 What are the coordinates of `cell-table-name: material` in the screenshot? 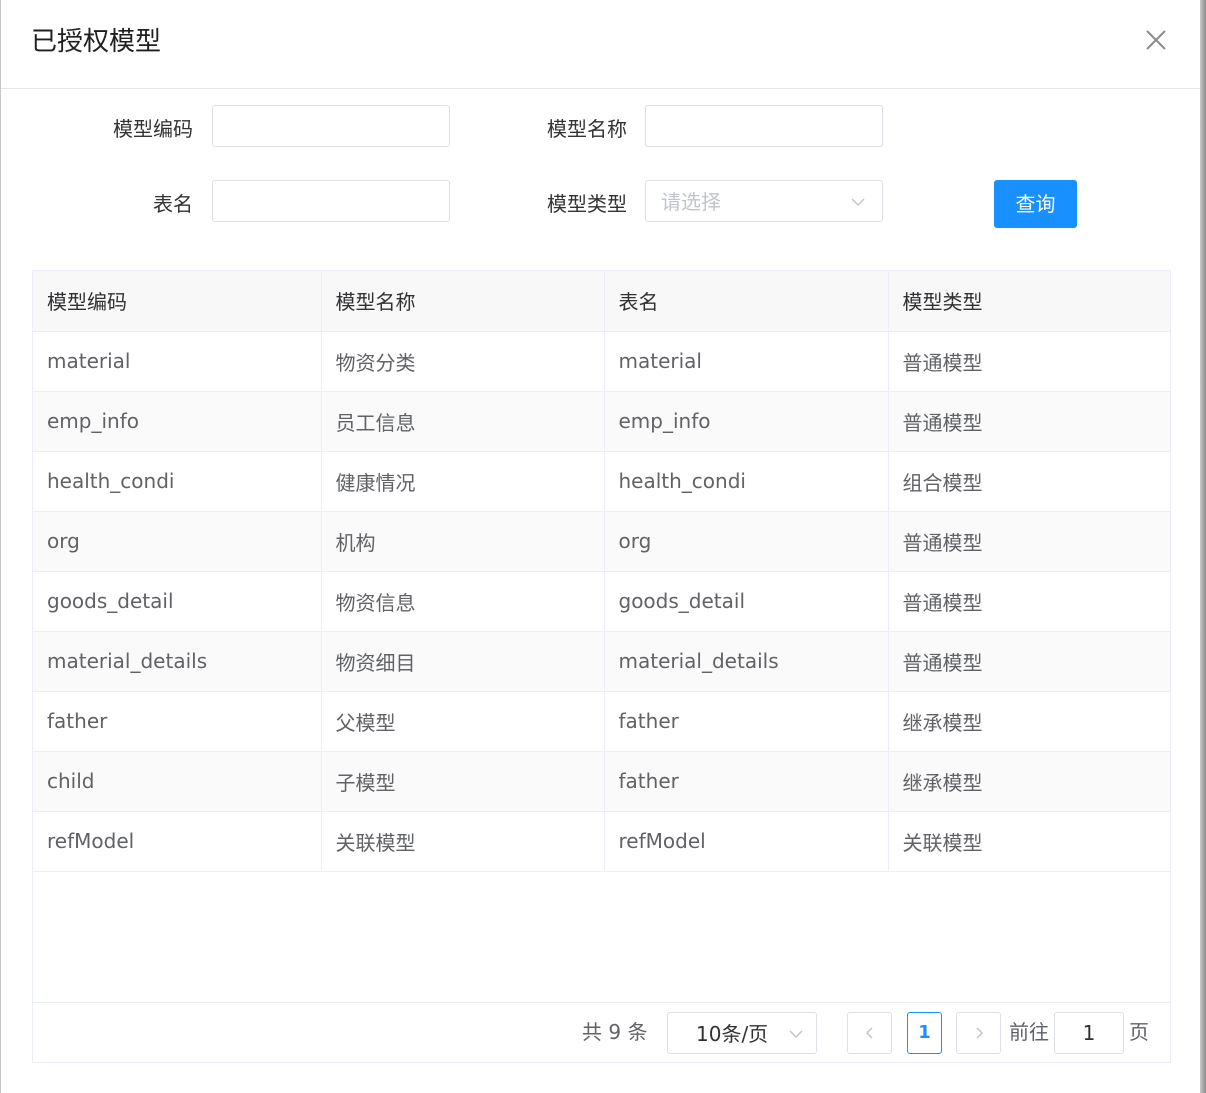 It's located at (746, 361).